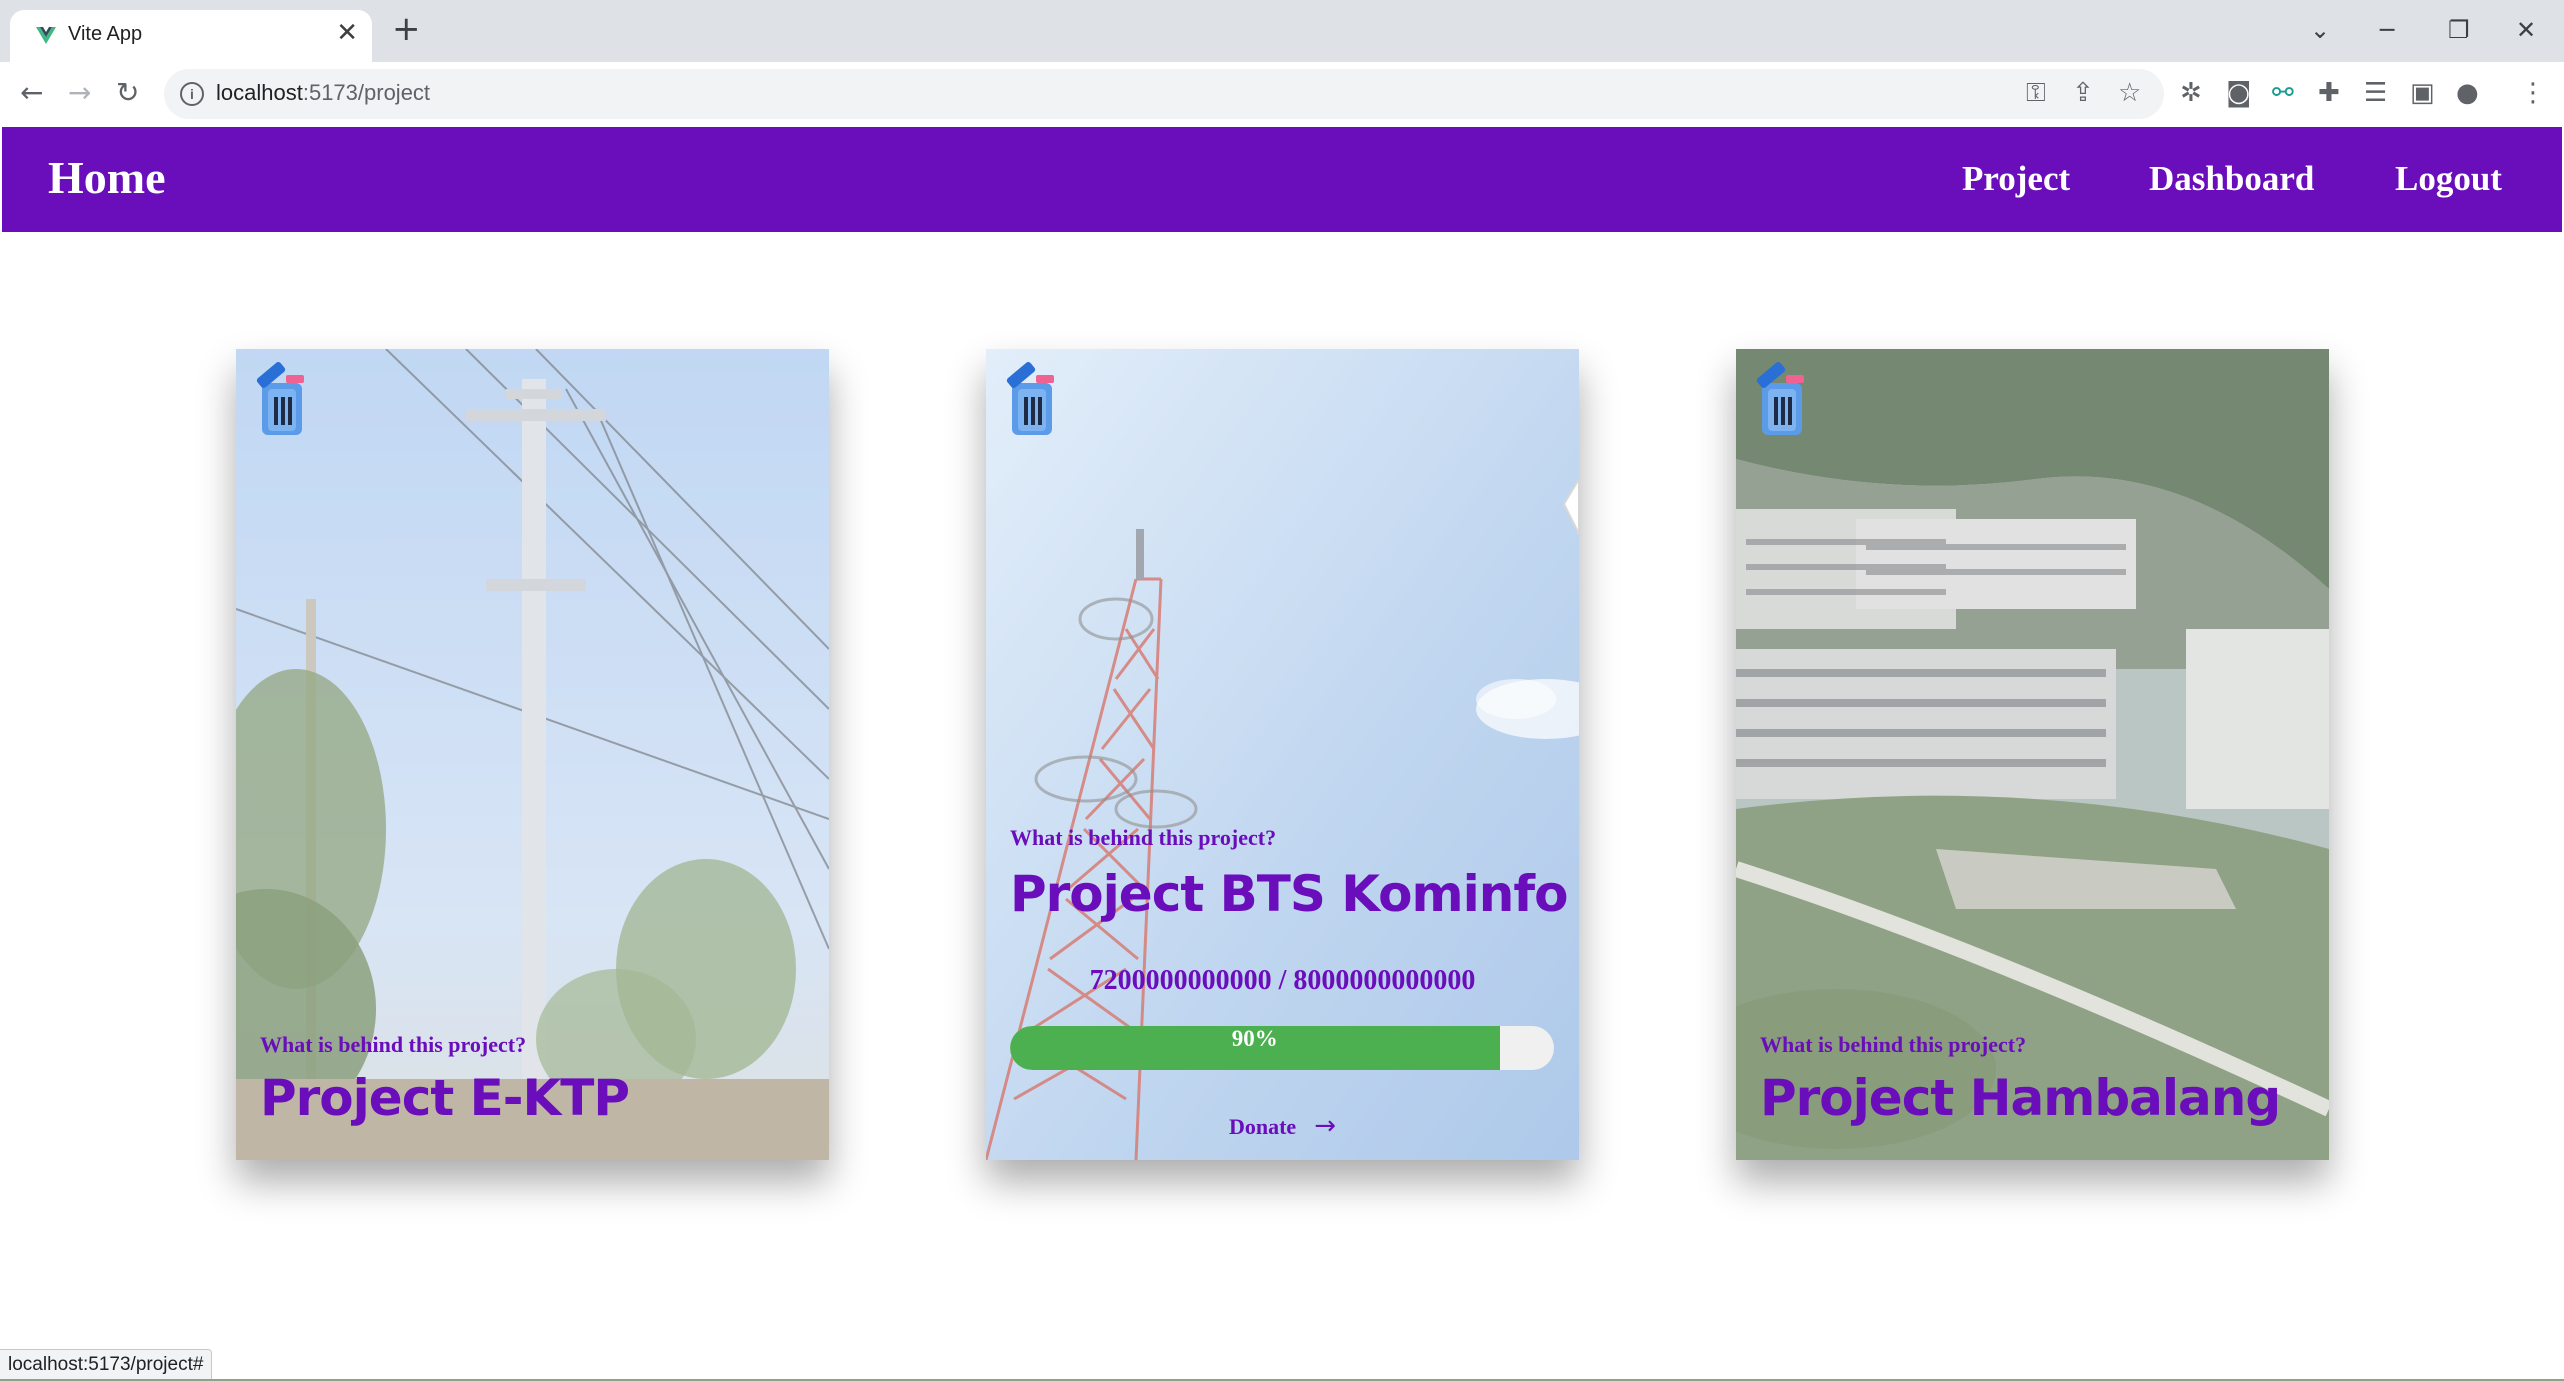  What do you see at coordinates (2283, 93) in the screenshot?
I see `translate-extension-icon: ⚯` at bounding box center [2283, 93].